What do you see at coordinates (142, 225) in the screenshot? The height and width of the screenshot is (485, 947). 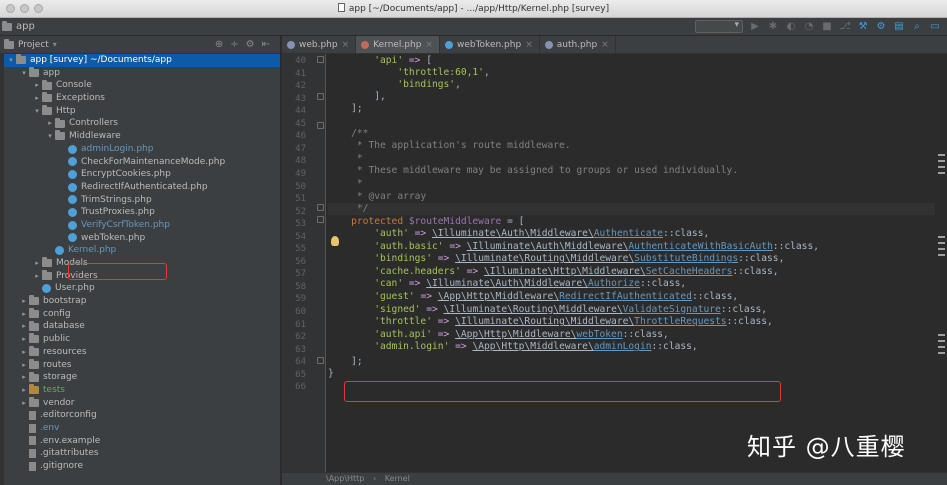 I see `tree-item: VerifyCsrfToken.php` at bounding box center [142, 225].